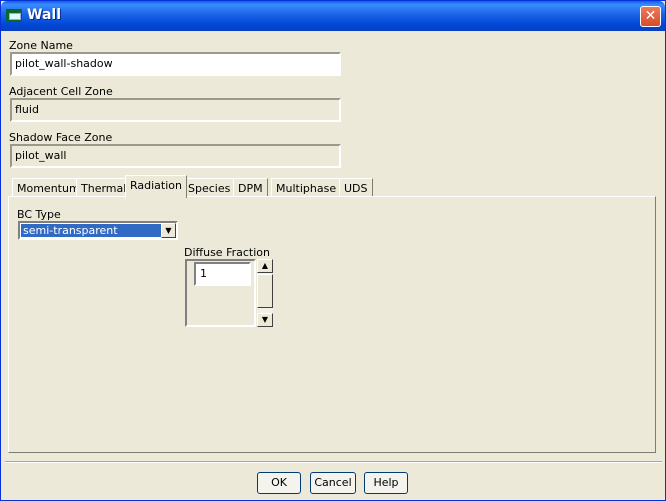  I want to click on help-button: Help, so click(386, 483).